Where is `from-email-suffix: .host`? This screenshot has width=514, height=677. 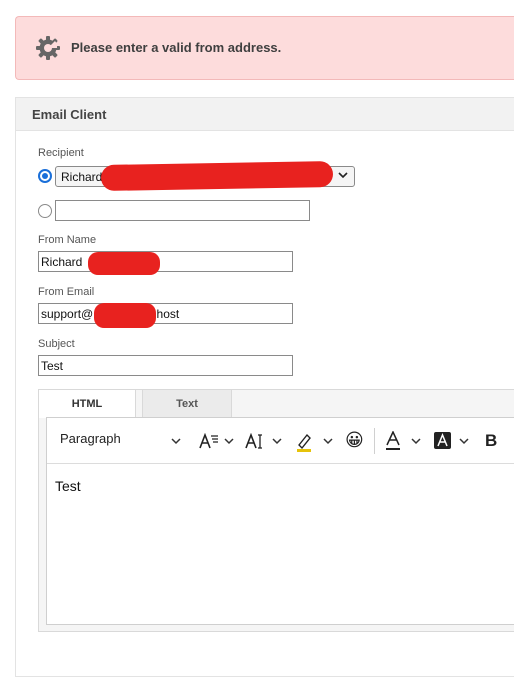
from-email-suffix: .host is located at coordinates (166, 314).